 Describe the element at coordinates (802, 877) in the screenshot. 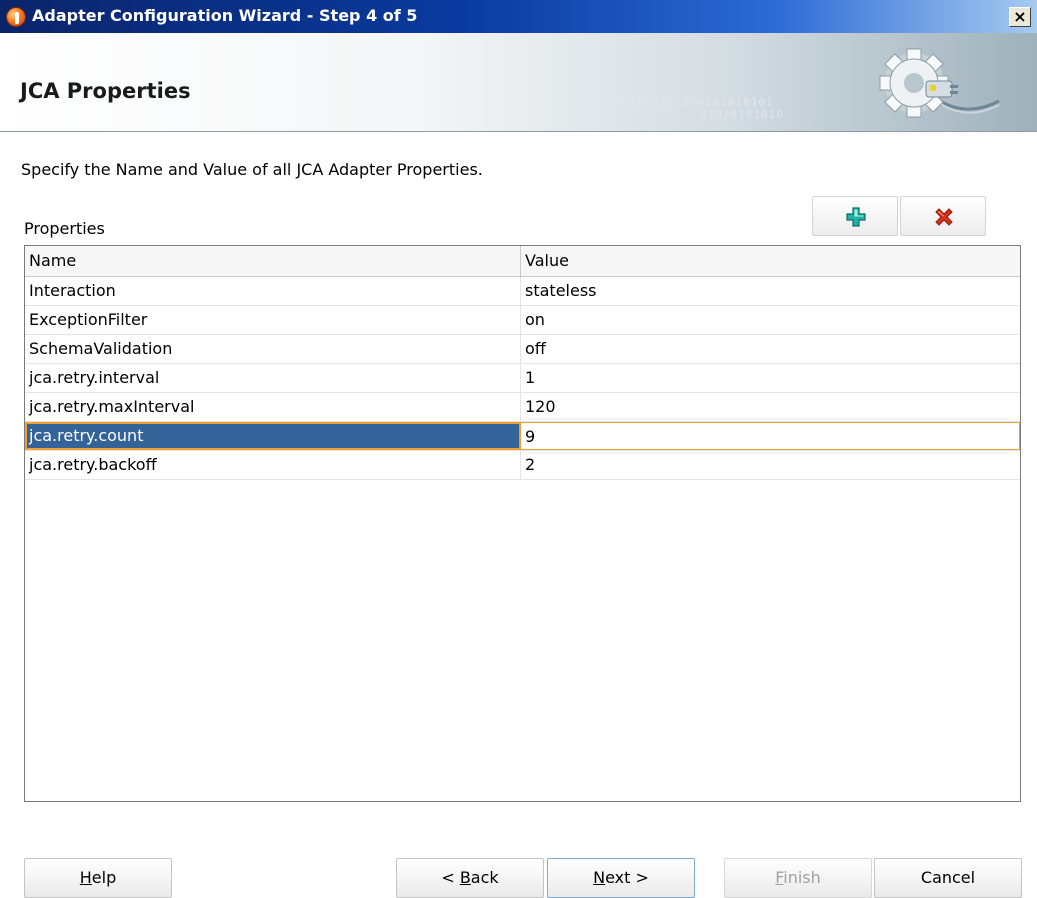

I see `finish-label-rest: inish` at that location.